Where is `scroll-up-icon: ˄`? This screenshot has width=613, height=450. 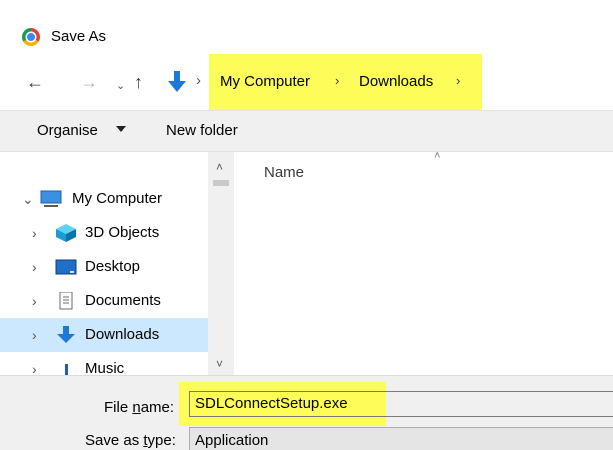 scroll-up-icon: ˄ is located at coordinates (219, 167).